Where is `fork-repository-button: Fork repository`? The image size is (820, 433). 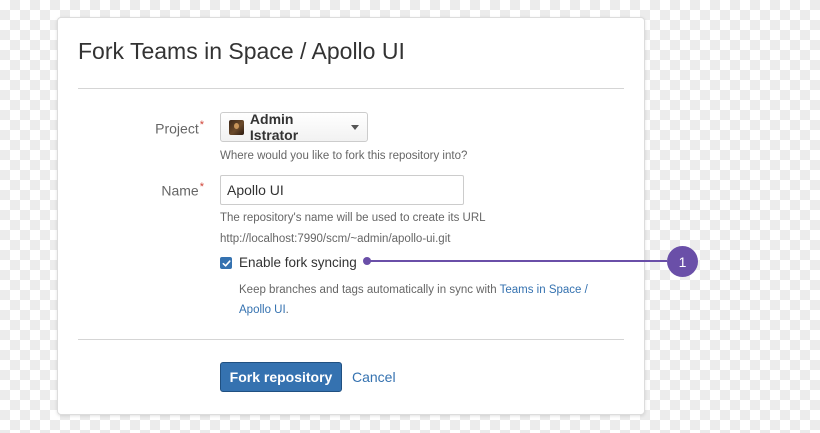 fork-repository-button: Fork repository is located at coordinates (281, 377).